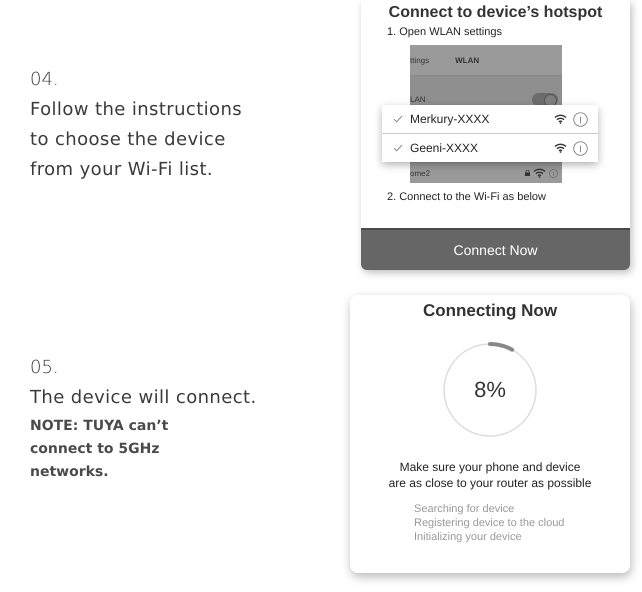  What do you see at coordinates (418, 99) in the screenshot?
I see `wlan-label: LAN` at bounding box center [418, 99].